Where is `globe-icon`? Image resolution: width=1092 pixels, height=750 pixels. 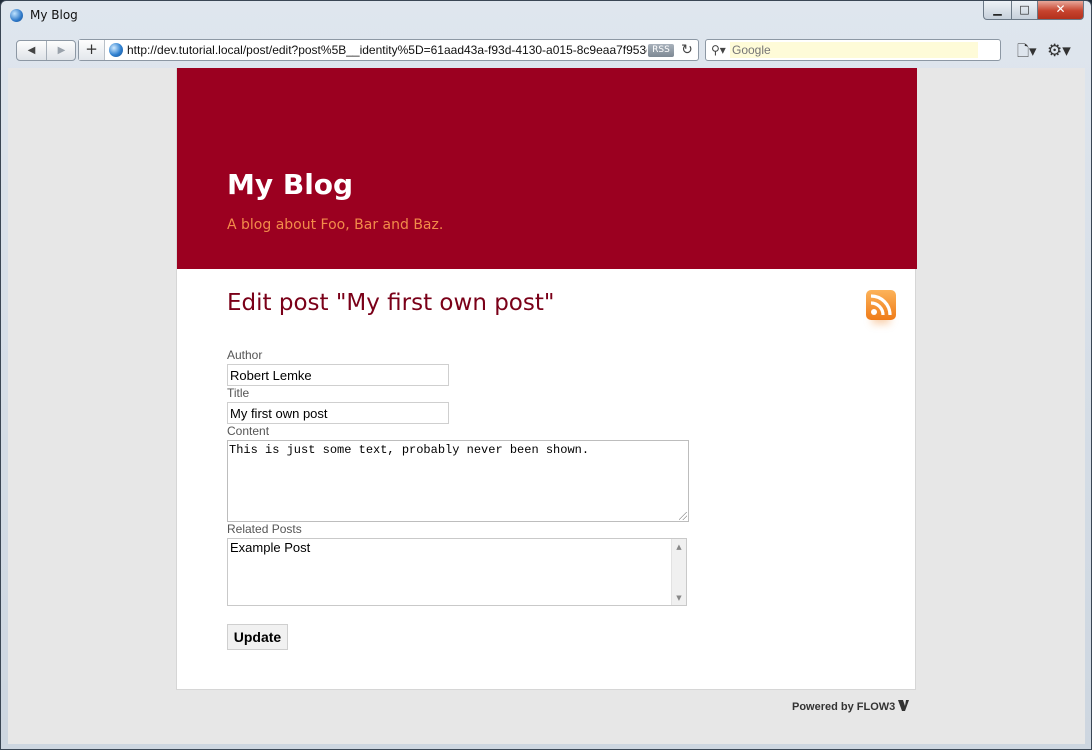 globe-icon is located at coordinates (116, 50).